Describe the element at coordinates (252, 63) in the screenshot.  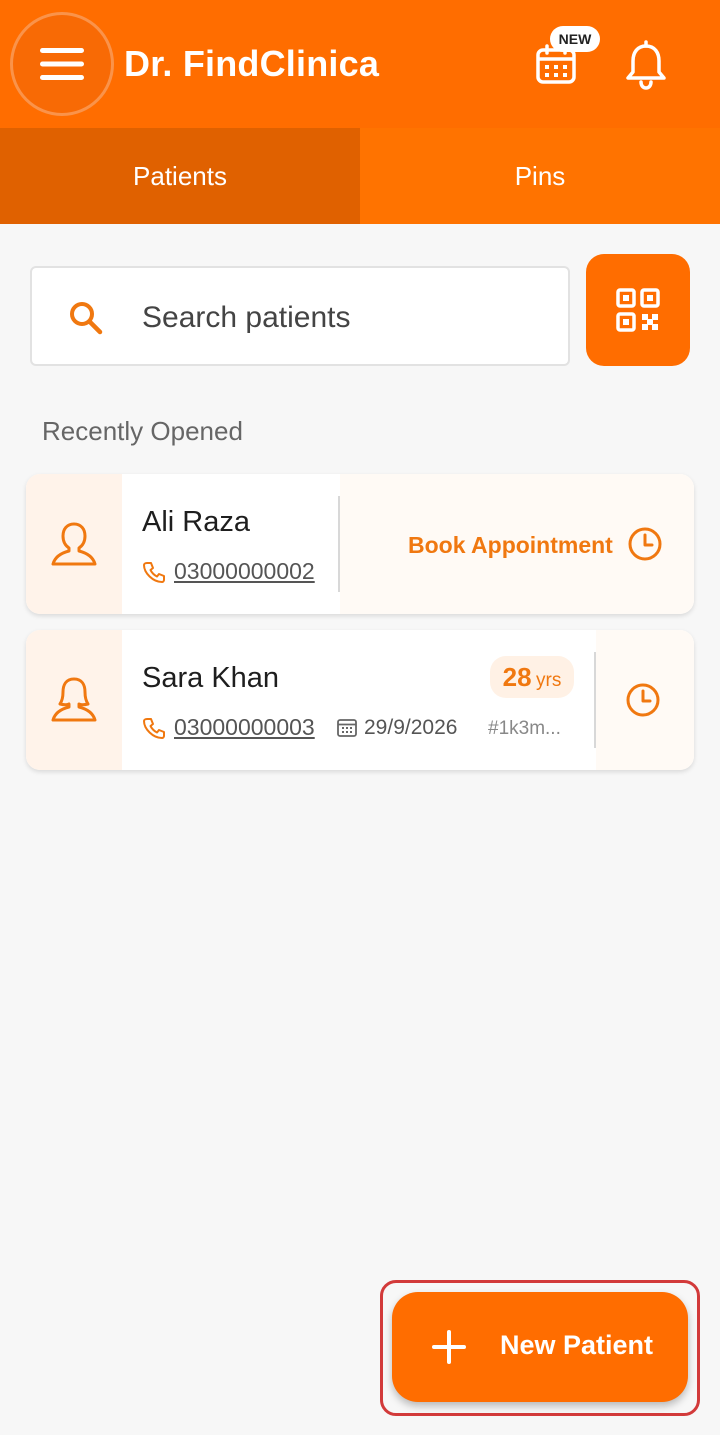
I see `app-title: Dr. FindClinica` at that location.